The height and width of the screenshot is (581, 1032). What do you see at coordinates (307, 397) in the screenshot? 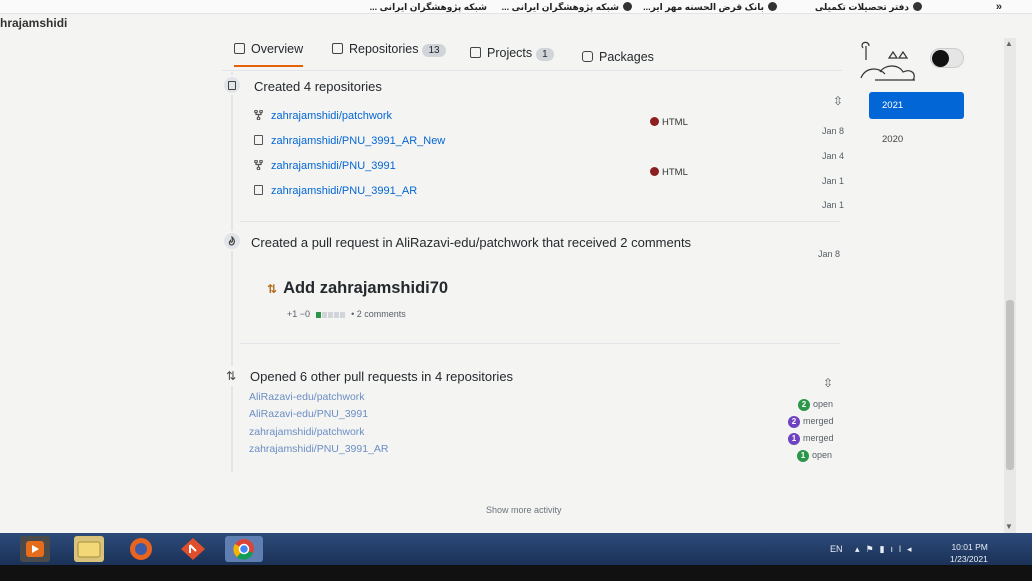
I see `list-item: AliRazavi-edu/patchwork` at bounding box center [307, 397].